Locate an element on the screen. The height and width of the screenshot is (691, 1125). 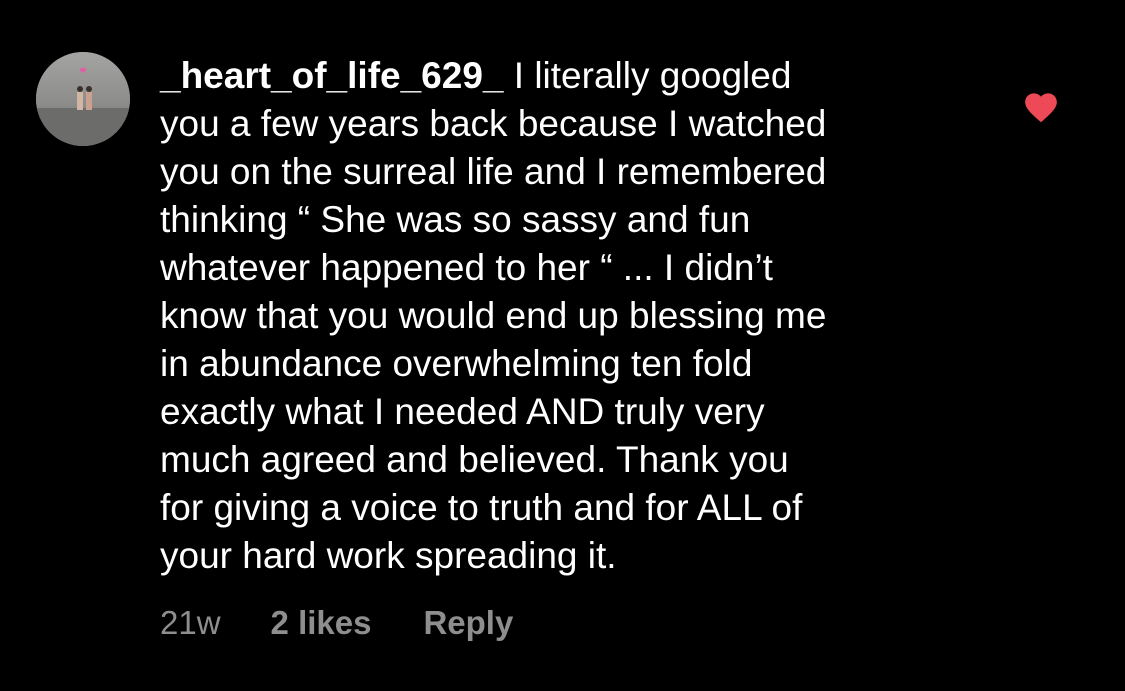
comment-meta: 21w 2 likes Reply is located at coordinates (336, 623).